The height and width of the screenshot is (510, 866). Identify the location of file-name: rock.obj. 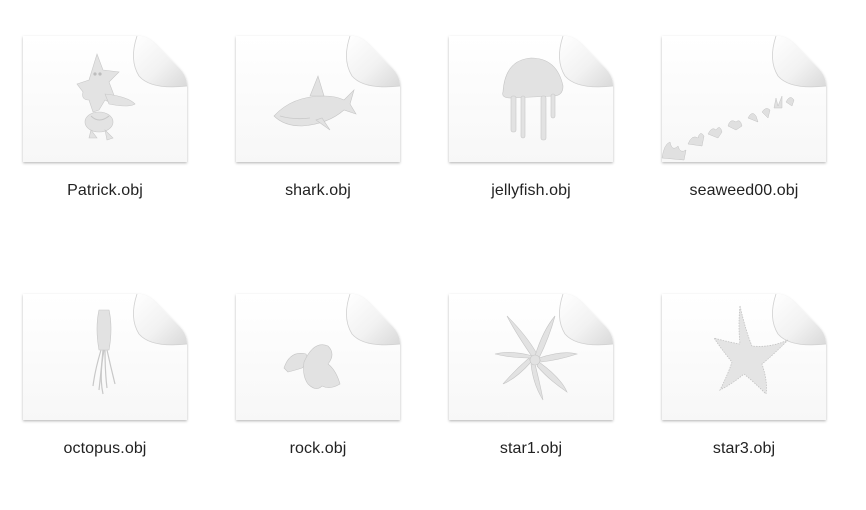
(318, 448).